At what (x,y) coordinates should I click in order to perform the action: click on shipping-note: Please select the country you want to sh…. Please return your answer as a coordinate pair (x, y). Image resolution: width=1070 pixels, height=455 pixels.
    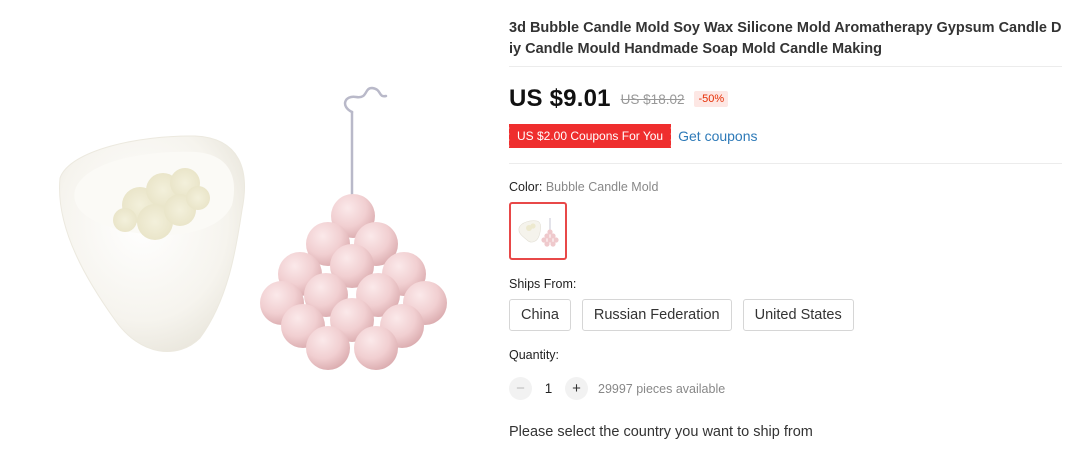
    Looking at the image, I should click on (661, 432).